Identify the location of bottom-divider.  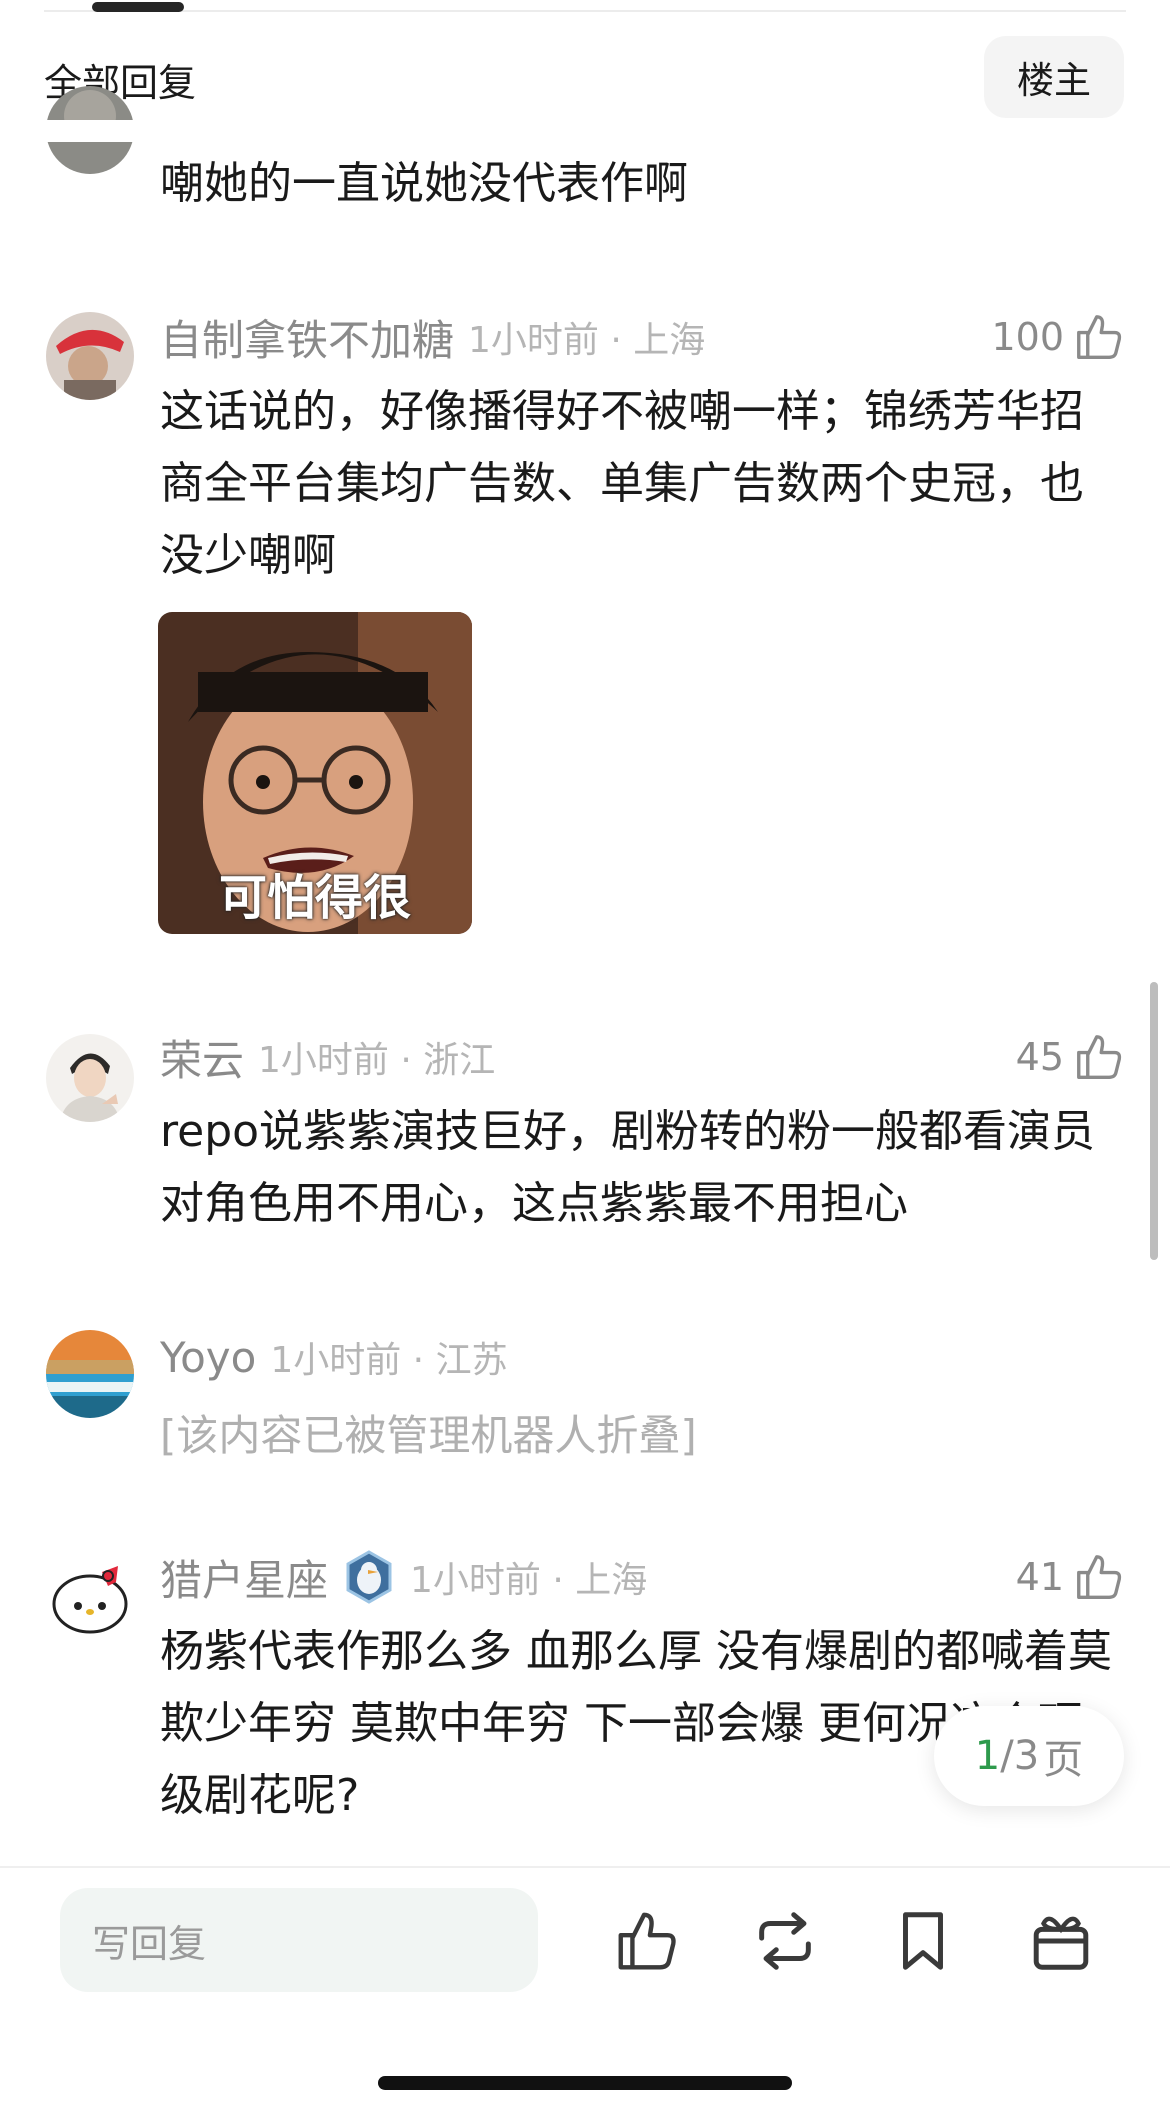
(585, 1867).